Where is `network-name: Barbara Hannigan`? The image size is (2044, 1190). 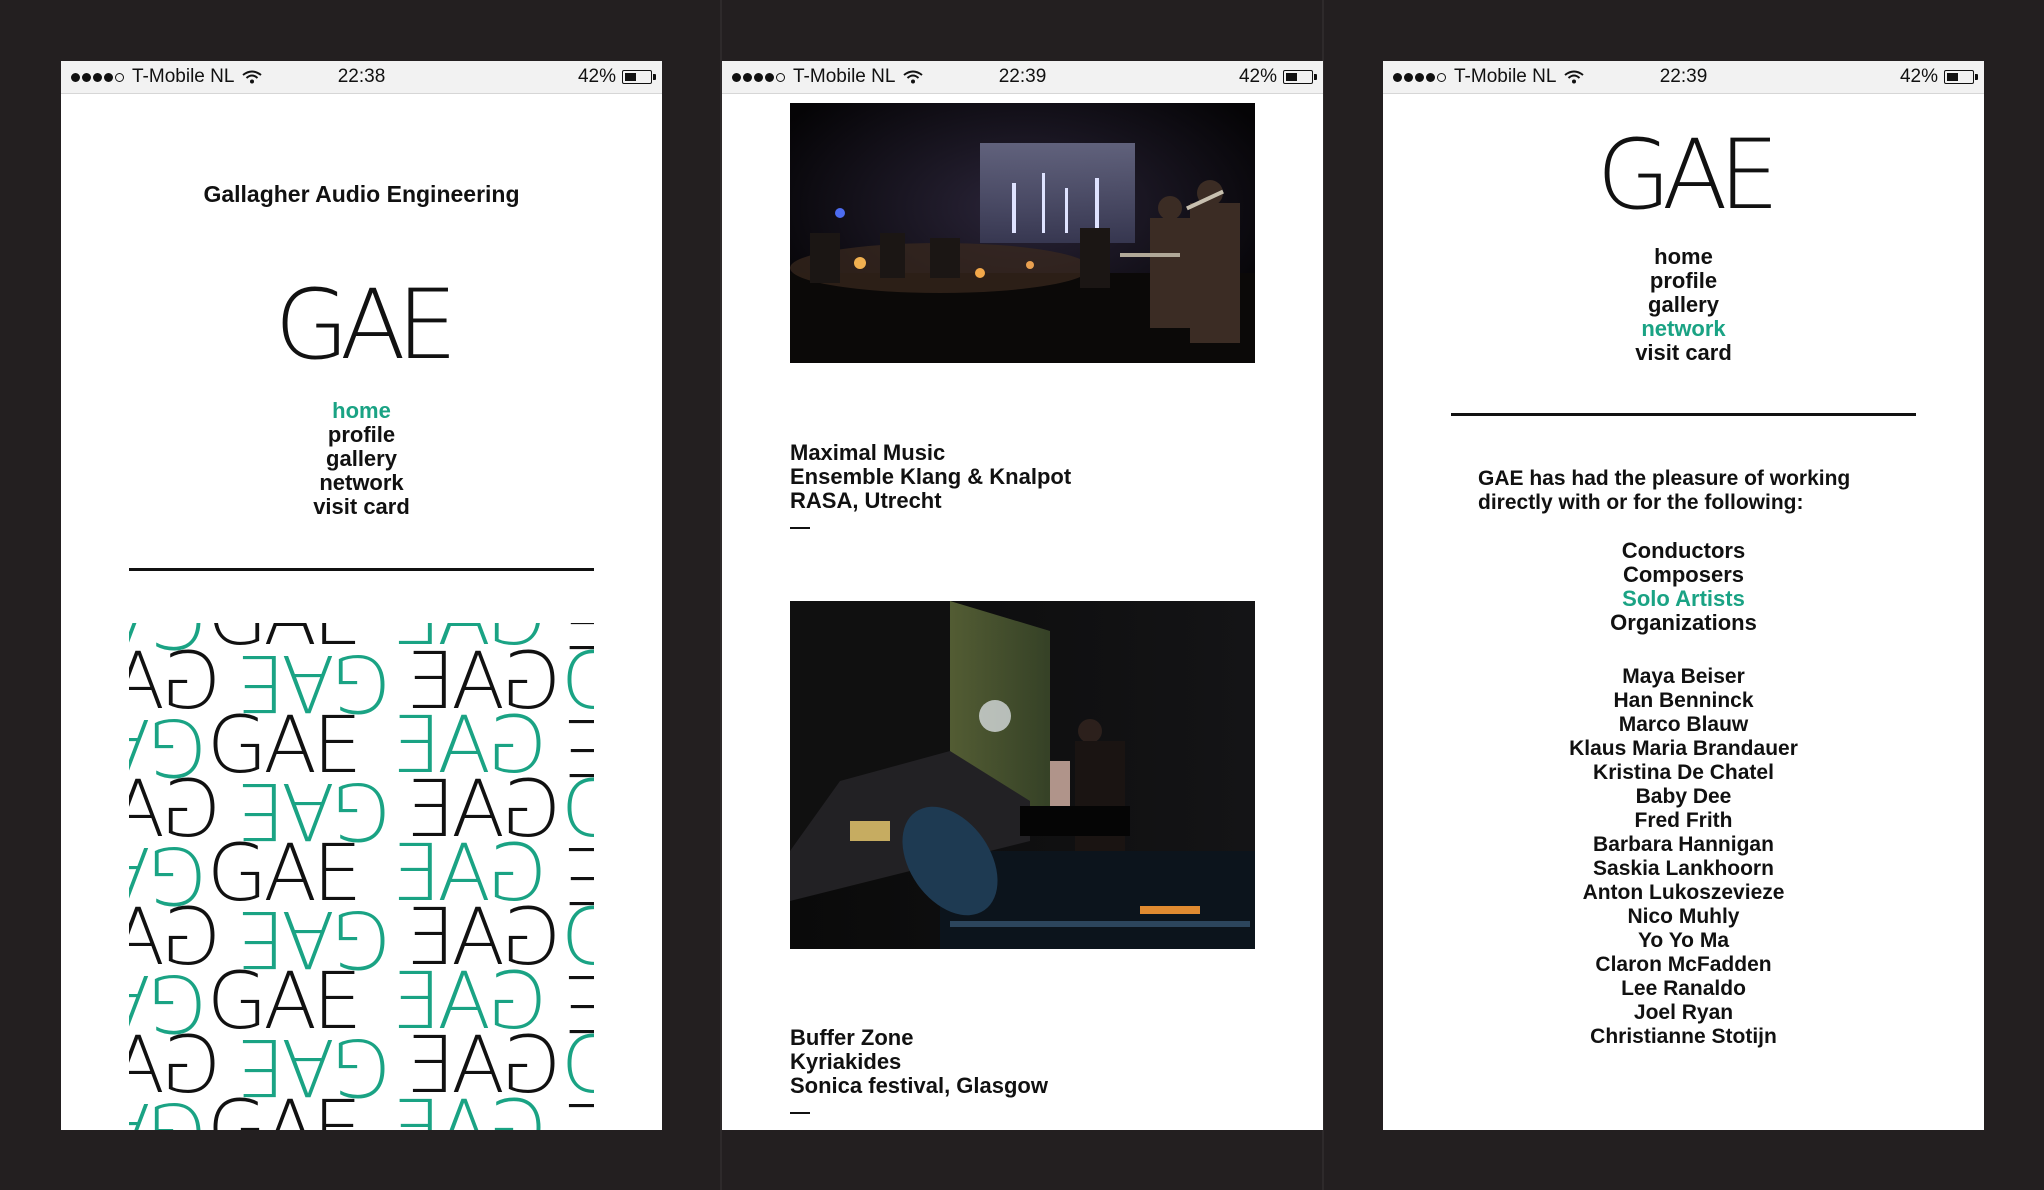
network-name: Barbara Hannigan is located at coordinates (1683, 844).